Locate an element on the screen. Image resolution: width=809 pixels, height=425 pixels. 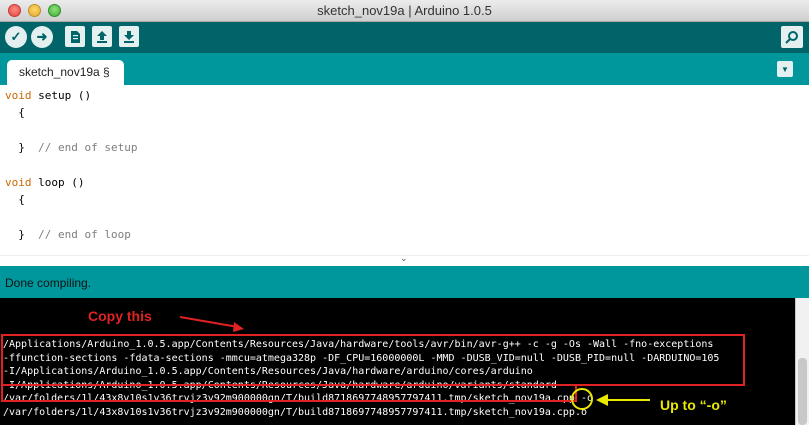
chevron-down-icon: ▼ is located at coordinates (785, 69).